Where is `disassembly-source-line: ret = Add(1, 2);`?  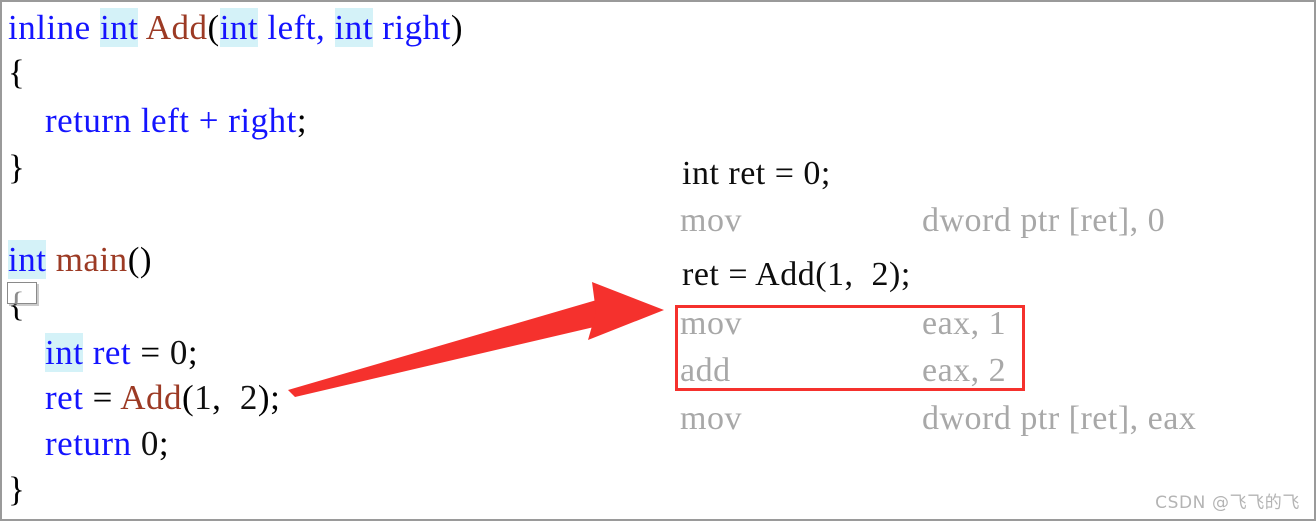 disassembly-source-line: ret = Add(1, 2); is located at coordinates (796, 274).